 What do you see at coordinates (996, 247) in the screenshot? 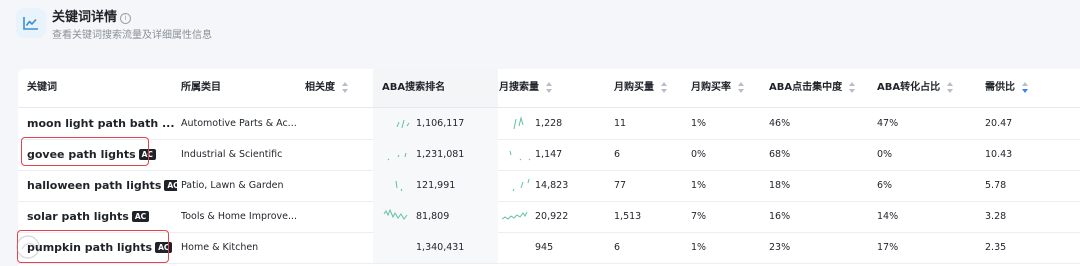
I see `demand-supply-cell: 2.35` at bounding box center [996, 247].